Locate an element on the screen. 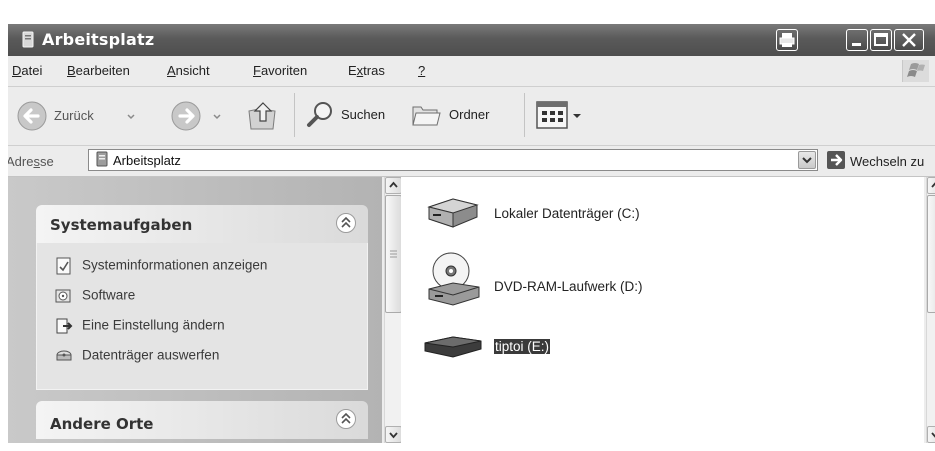 This screenshot has width=935, height=451. address-bar: Adresse Arbeitsplatz Wechseln zu is located at coordinates (471, 161).